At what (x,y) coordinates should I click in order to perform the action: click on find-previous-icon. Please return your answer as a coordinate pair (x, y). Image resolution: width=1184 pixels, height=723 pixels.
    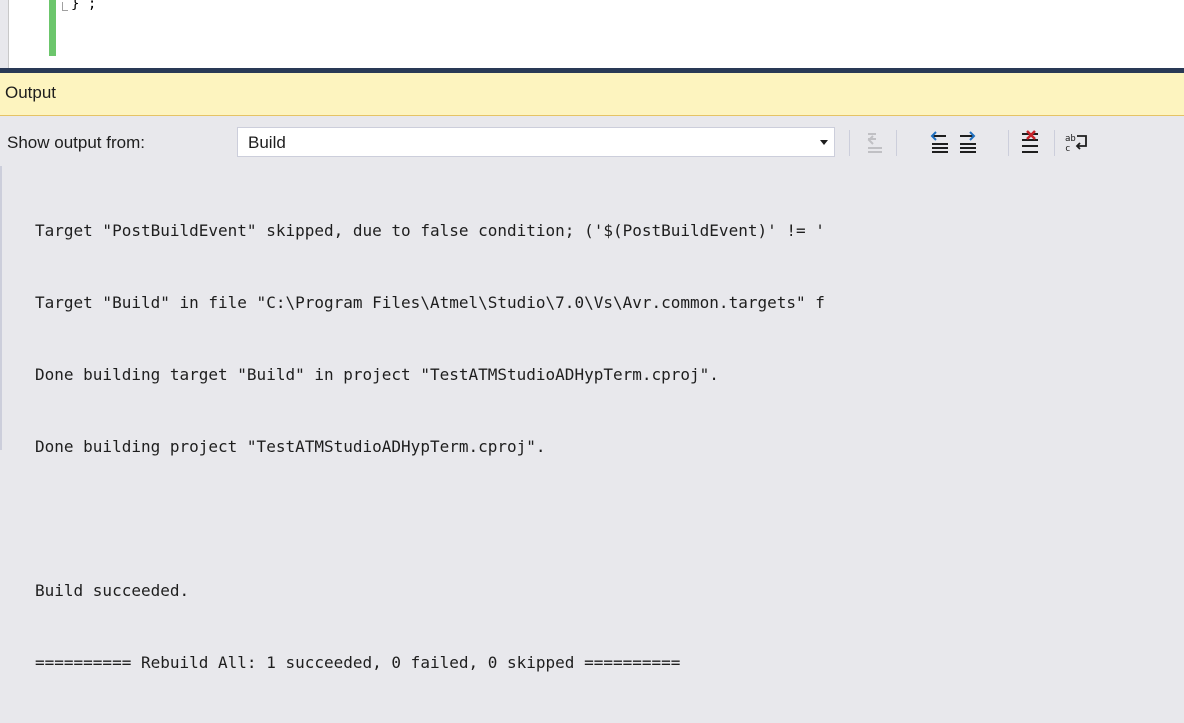
    Looking at the image, I should click on (941, 142).